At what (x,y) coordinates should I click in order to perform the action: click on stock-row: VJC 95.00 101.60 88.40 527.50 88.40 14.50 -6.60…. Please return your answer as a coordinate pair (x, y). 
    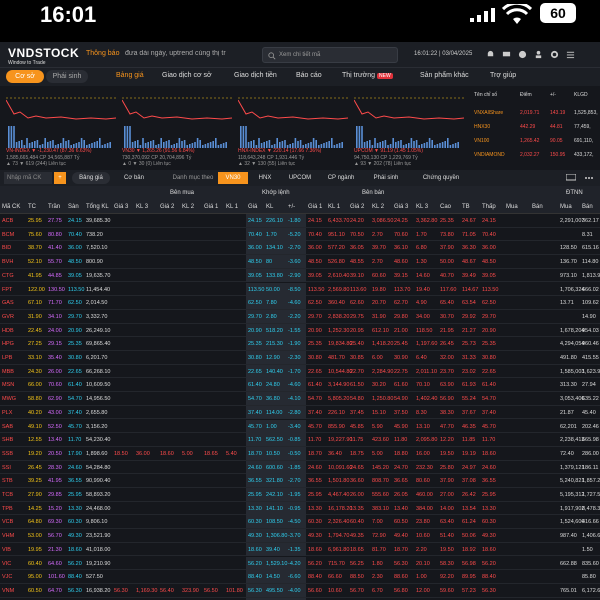
    Looking at the image, I should click on (300, 577).